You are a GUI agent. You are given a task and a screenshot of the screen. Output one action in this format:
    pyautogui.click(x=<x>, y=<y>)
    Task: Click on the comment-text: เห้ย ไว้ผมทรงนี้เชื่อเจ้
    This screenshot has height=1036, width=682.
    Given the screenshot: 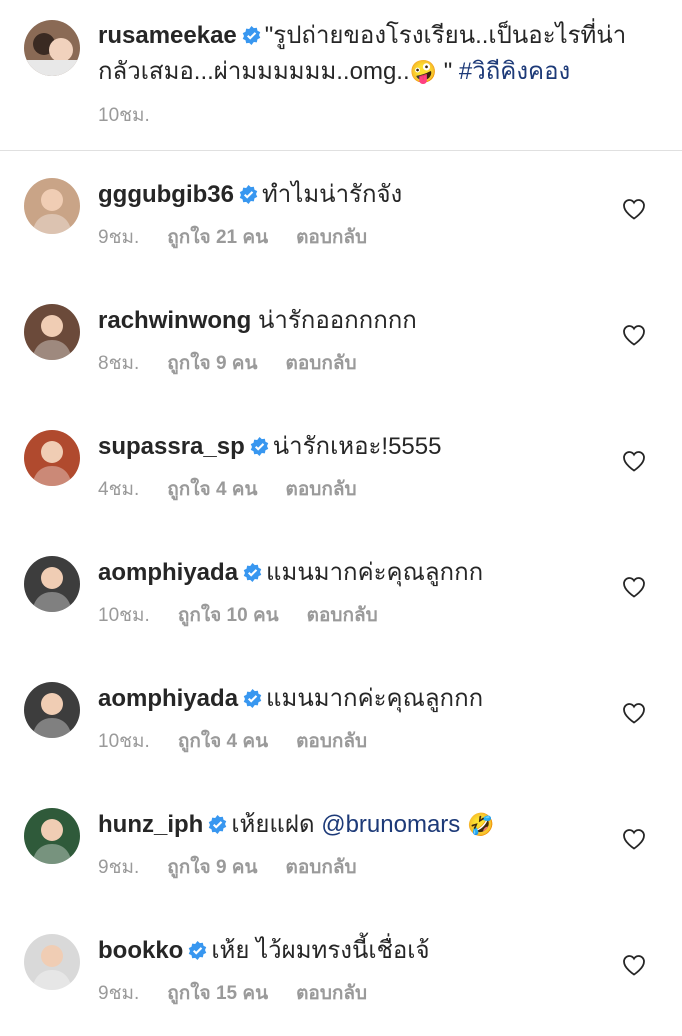 What is the action you would take?
    pyautogui.click(x=320, y=950)
    